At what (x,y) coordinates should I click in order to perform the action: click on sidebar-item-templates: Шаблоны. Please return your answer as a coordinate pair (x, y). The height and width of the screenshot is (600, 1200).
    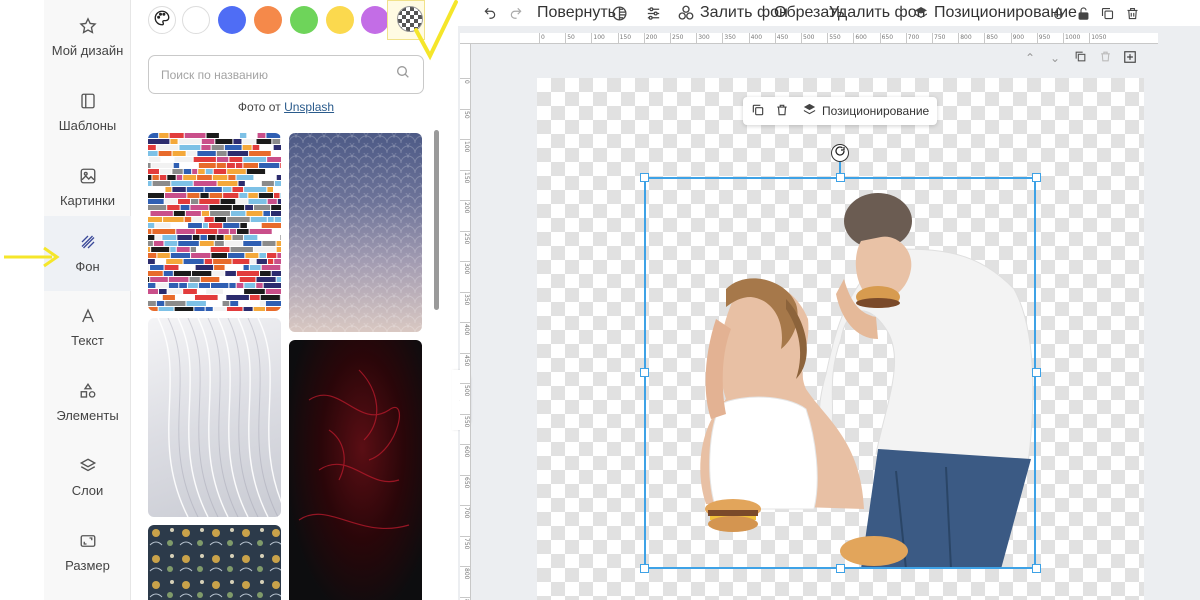
    Looking at the image, I should click on (87, 112).